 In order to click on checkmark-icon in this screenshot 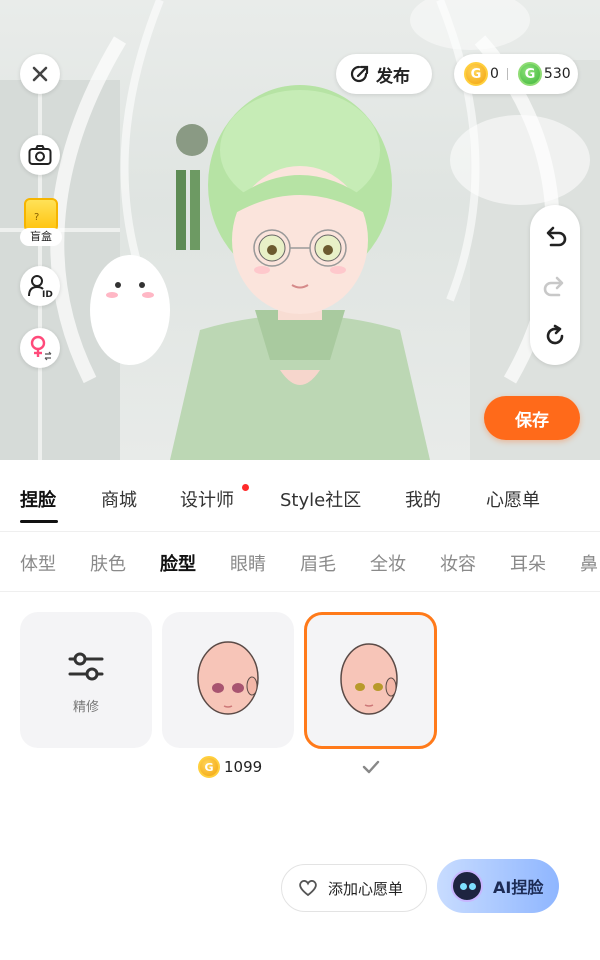, I will do `click(371, 767)`.